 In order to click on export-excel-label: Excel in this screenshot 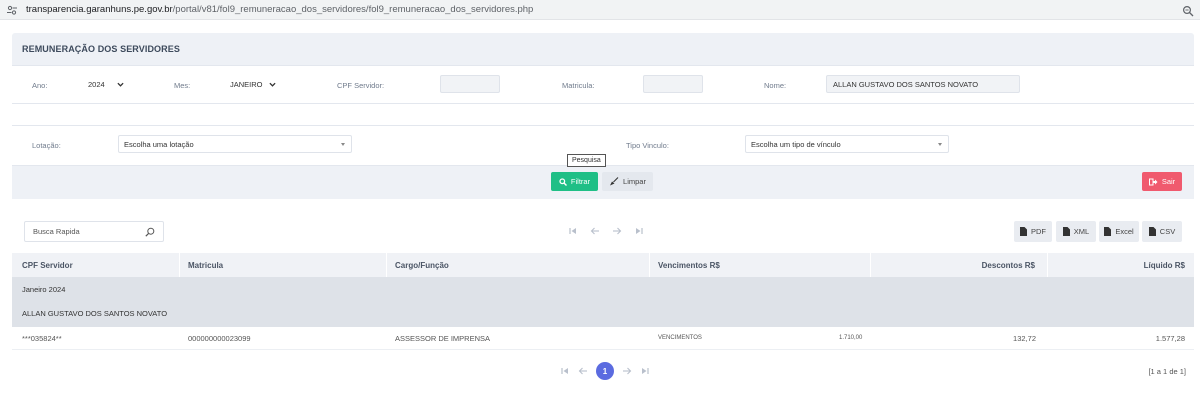, I will do `click(1124, 231)`.